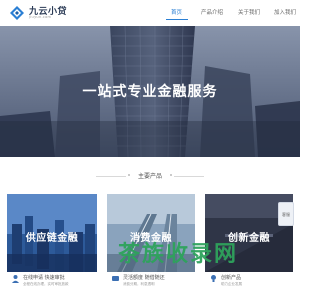 Image resolution: width=320 pixels, height=300 pixels. Describe the element at coordinates (231, 278) in the screenshot. I see `card-footer-title: 创新产品` at that location.